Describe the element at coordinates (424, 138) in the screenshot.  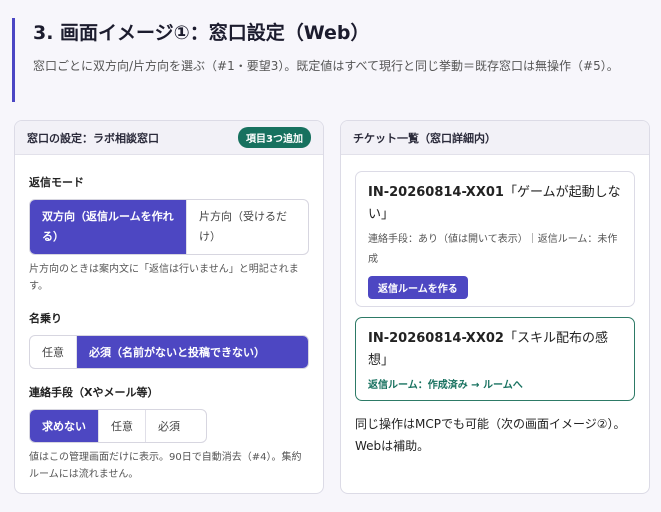
I see `tickets-card-title: チケット一覧（窓口詳細内）` at that location.